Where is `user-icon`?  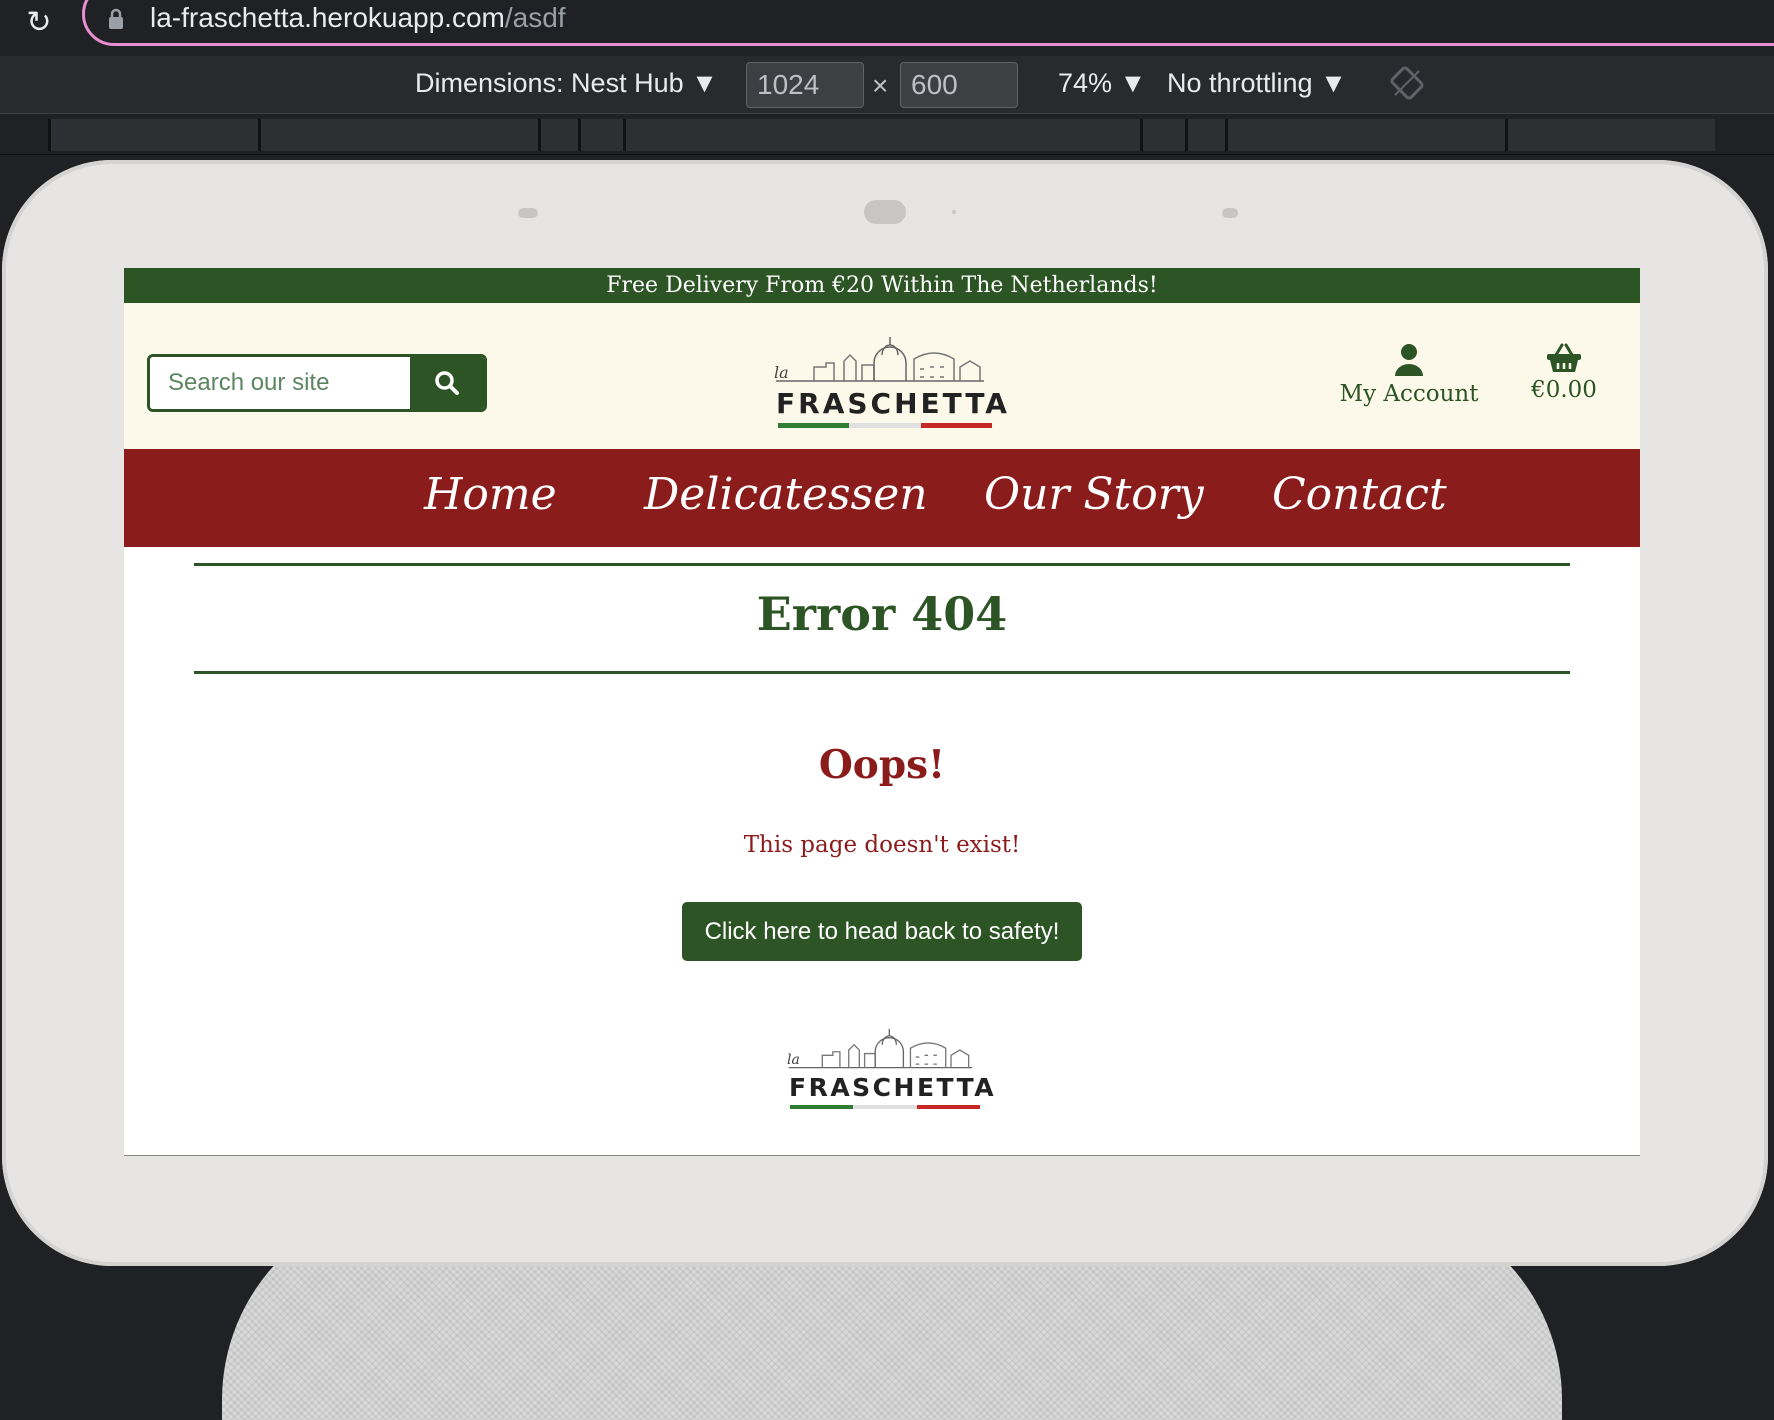 user-icon is located at coordinates (1409, 360).